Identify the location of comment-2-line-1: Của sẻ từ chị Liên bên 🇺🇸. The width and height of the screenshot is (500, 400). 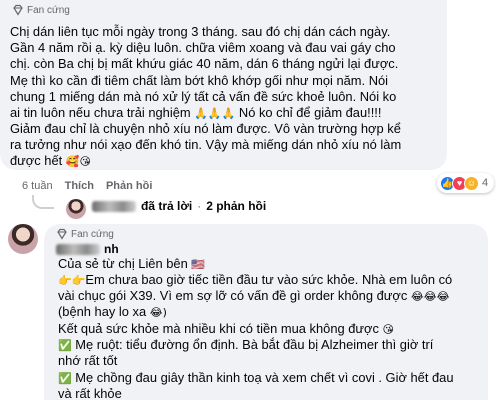
(131, 264).